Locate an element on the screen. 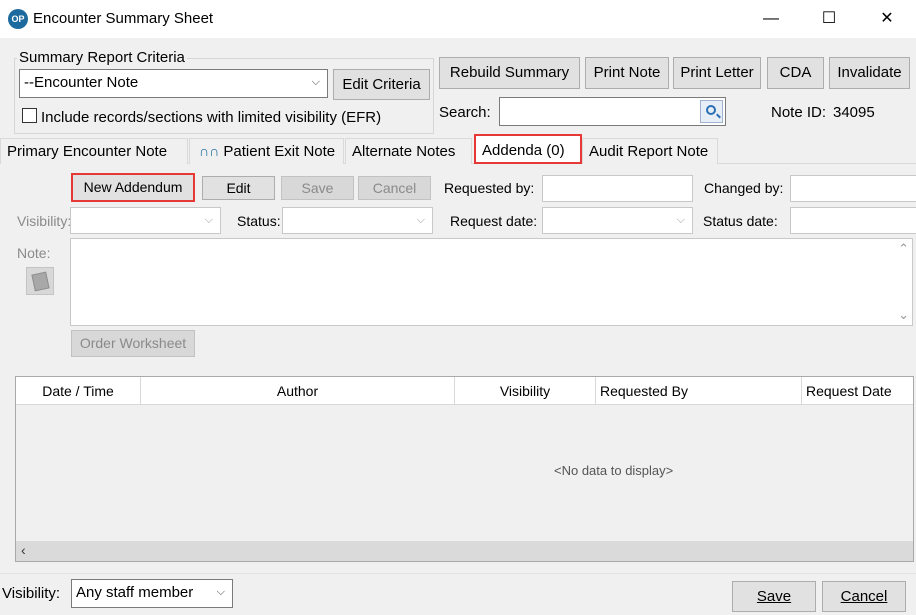 The height and width of the screenshot is (615, 916). edit-addendum-button: Edit is located at coordinates (238, 188).